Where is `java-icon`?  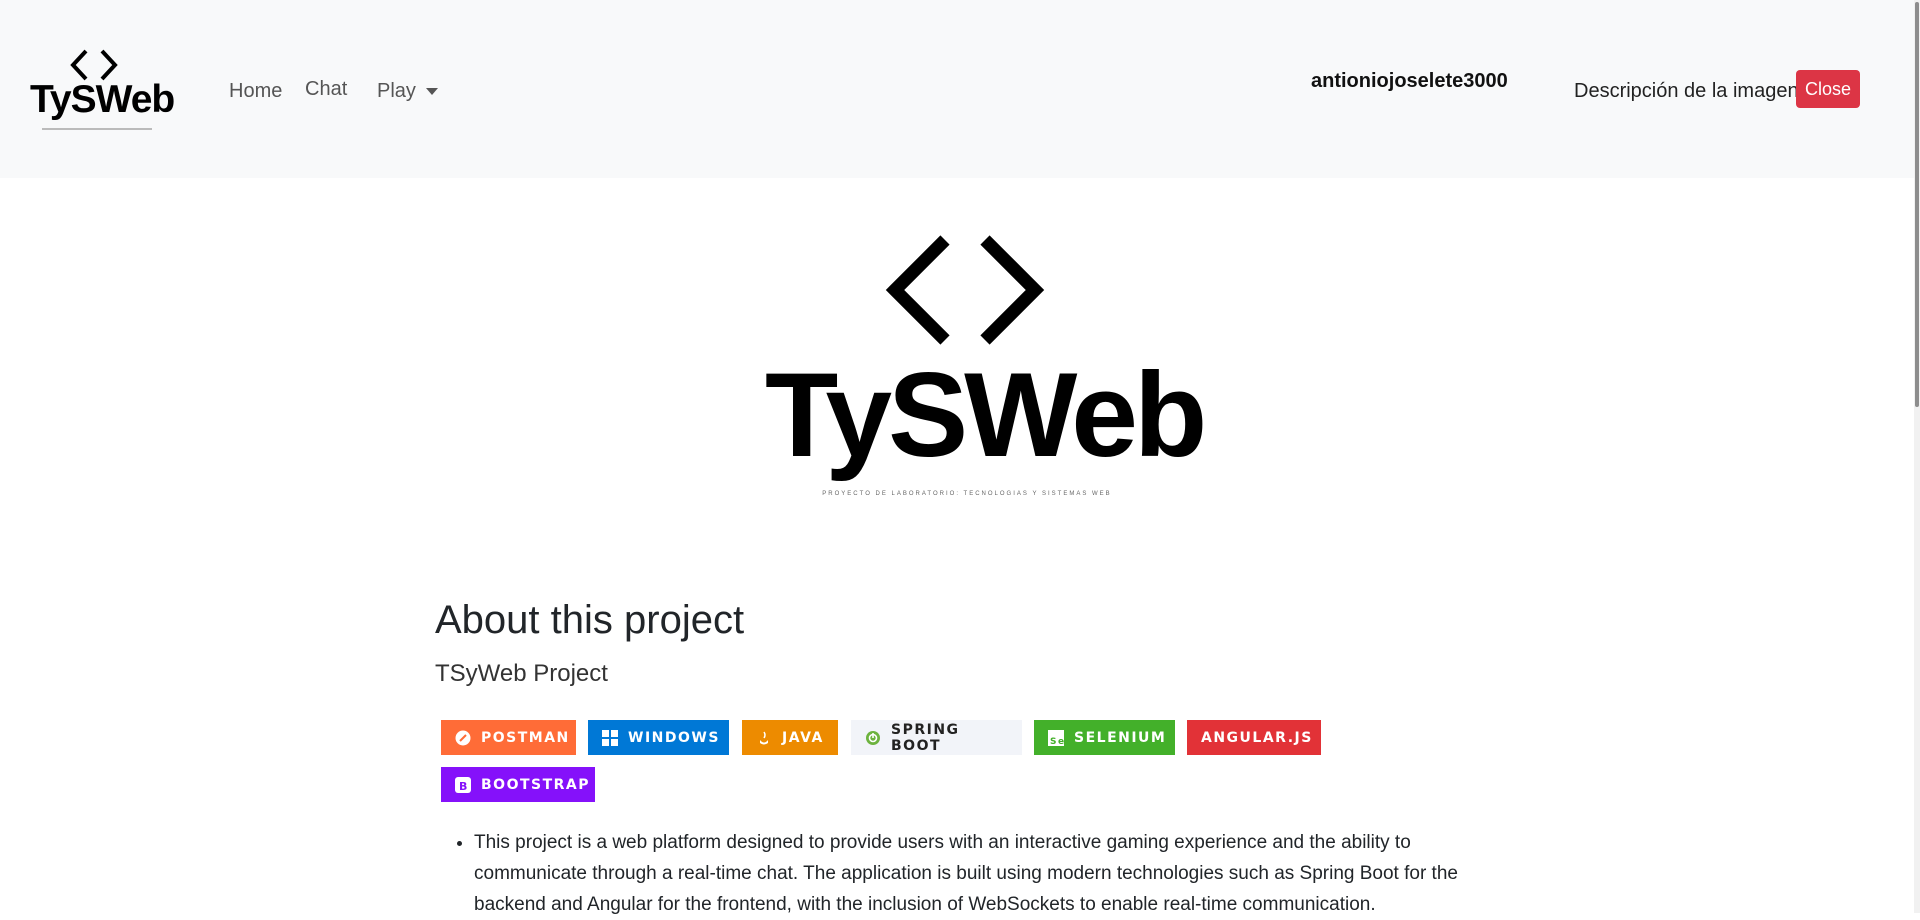 java-icon is located at coordinates (764, 738).